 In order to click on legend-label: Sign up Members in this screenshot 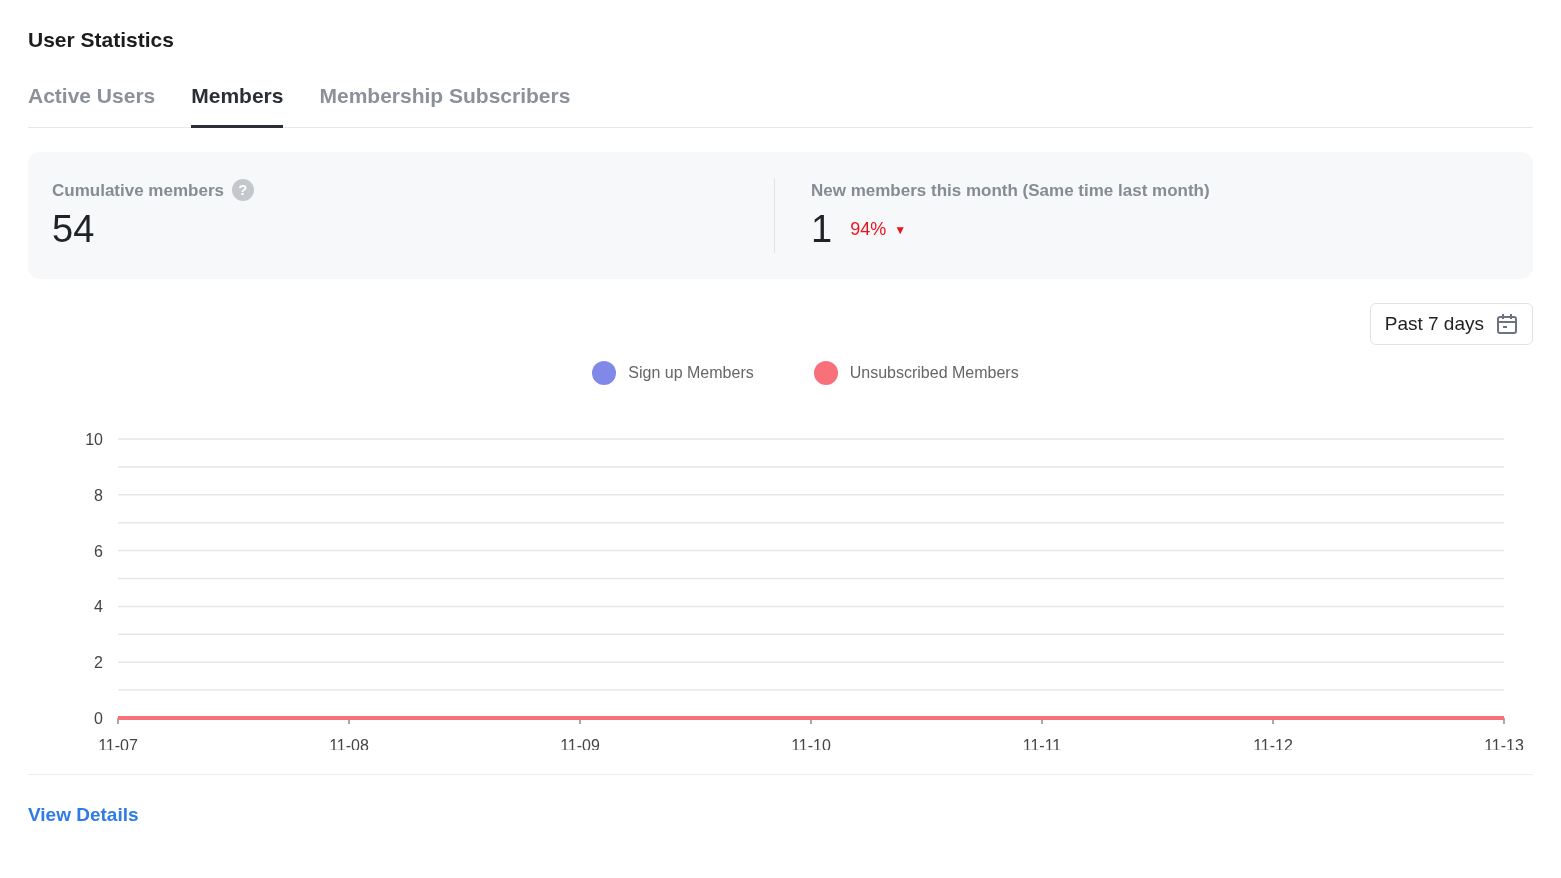, I will do `click(691, 373)`.